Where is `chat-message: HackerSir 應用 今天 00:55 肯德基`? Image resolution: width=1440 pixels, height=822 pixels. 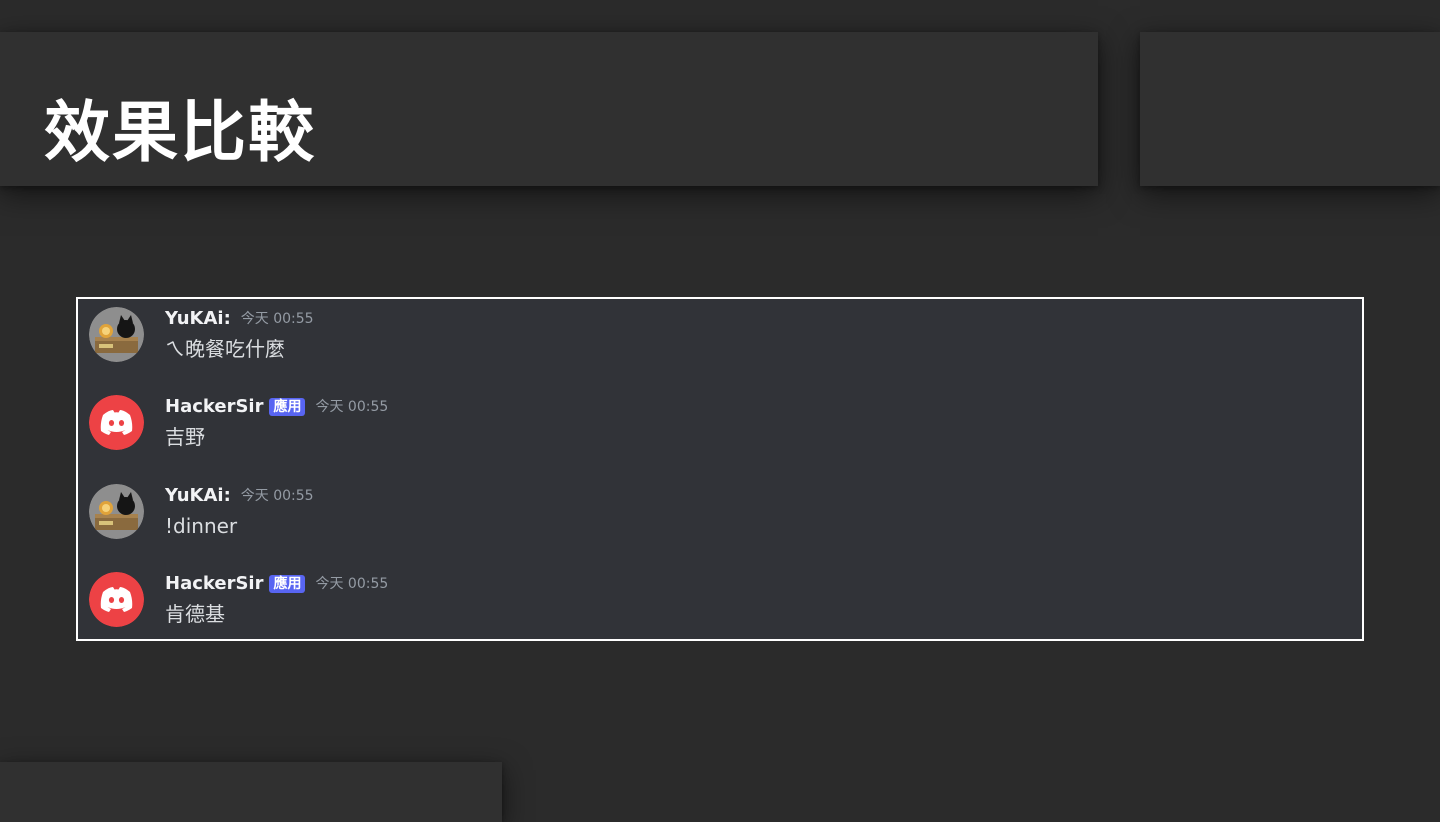
chat-message: HackerSir 應用 今天 00:55 肯德基 is located at coordinates (720, 599).